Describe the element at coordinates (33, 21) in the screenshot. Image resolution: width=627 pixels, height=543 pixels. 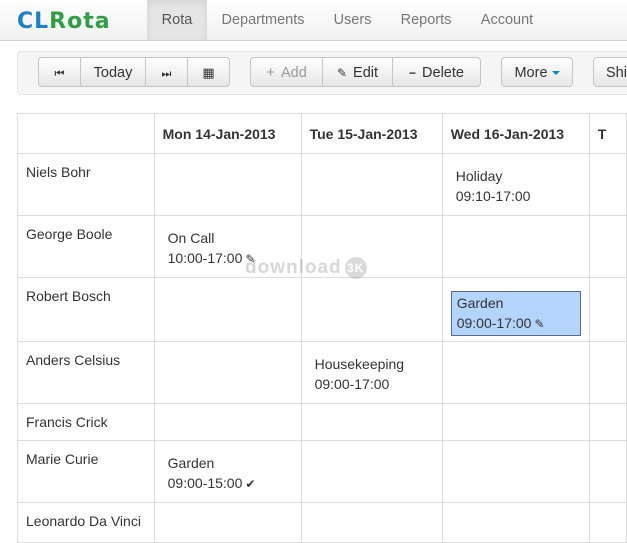
I see `logo-part-1: CL` at that location.